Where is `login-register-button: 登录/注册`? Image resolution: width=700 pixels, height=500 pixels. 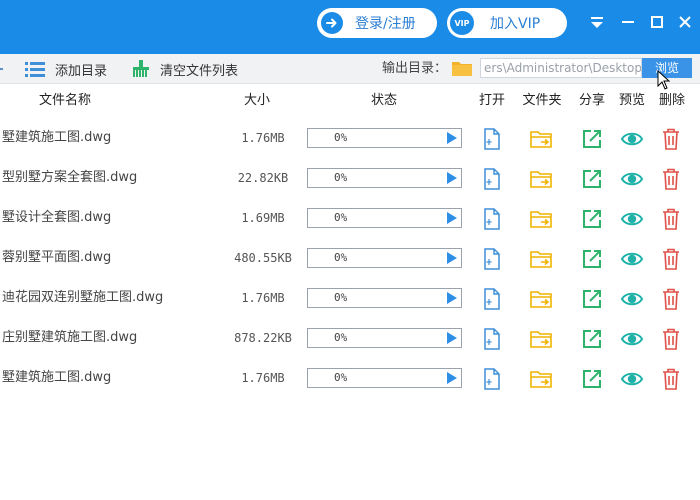
login-register-button: 登录/注册 is located at coordinates (377, 23).